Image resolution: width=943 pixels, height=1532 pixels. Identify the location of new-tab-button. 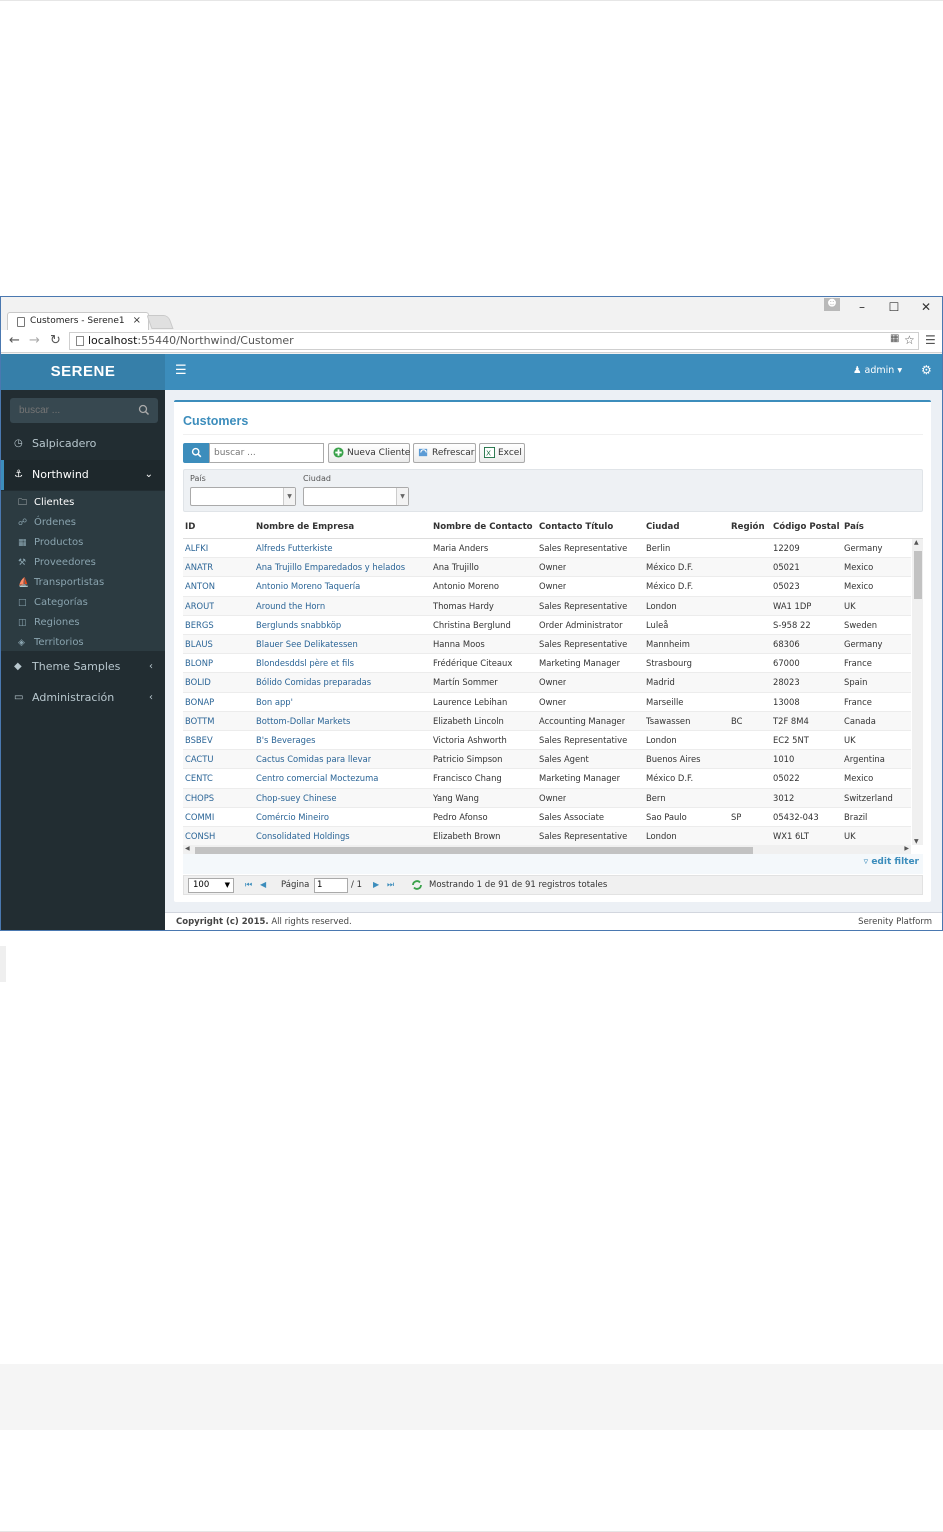
(160, 322).